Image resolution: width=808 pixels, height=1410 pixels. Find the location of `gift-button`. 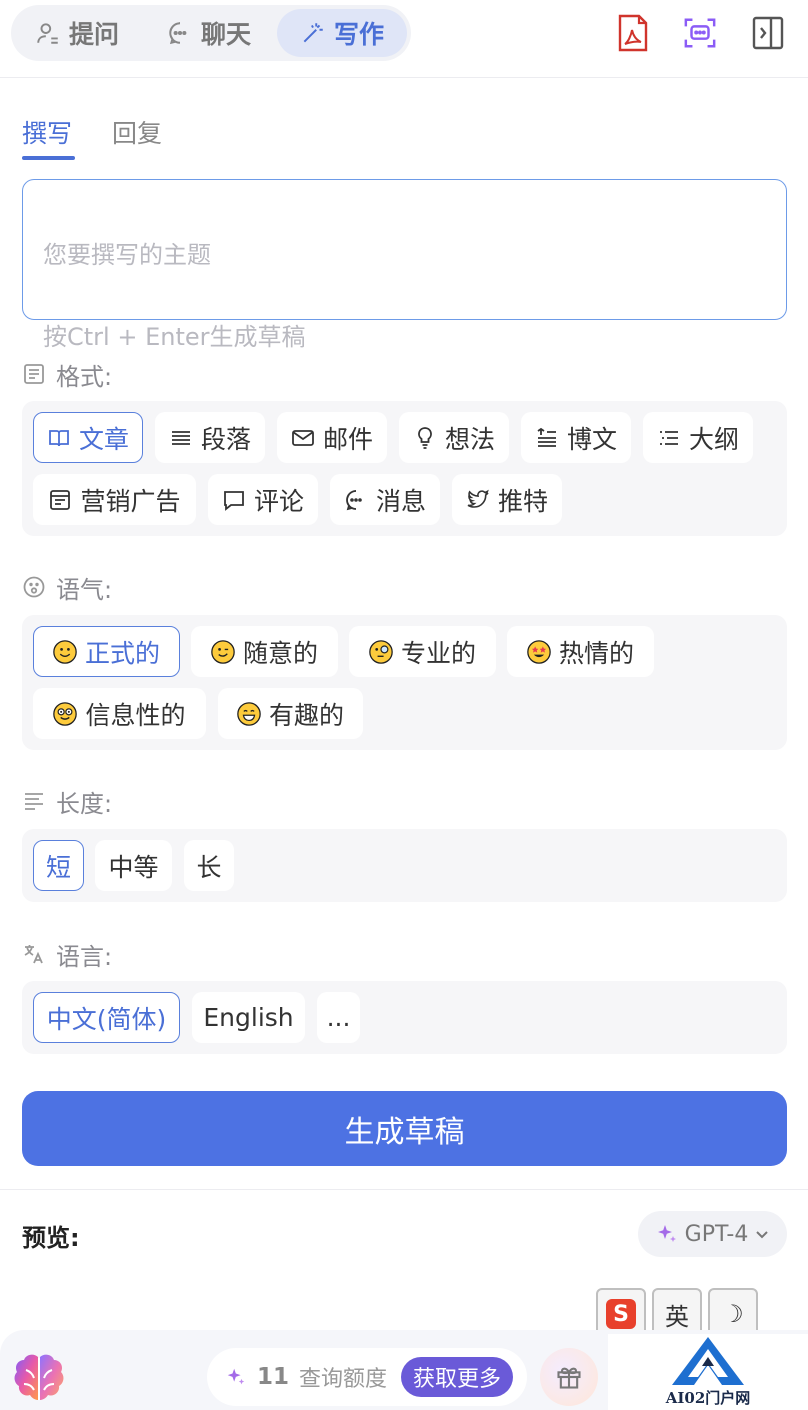

gift-button is located at coordinates (569, 1377).